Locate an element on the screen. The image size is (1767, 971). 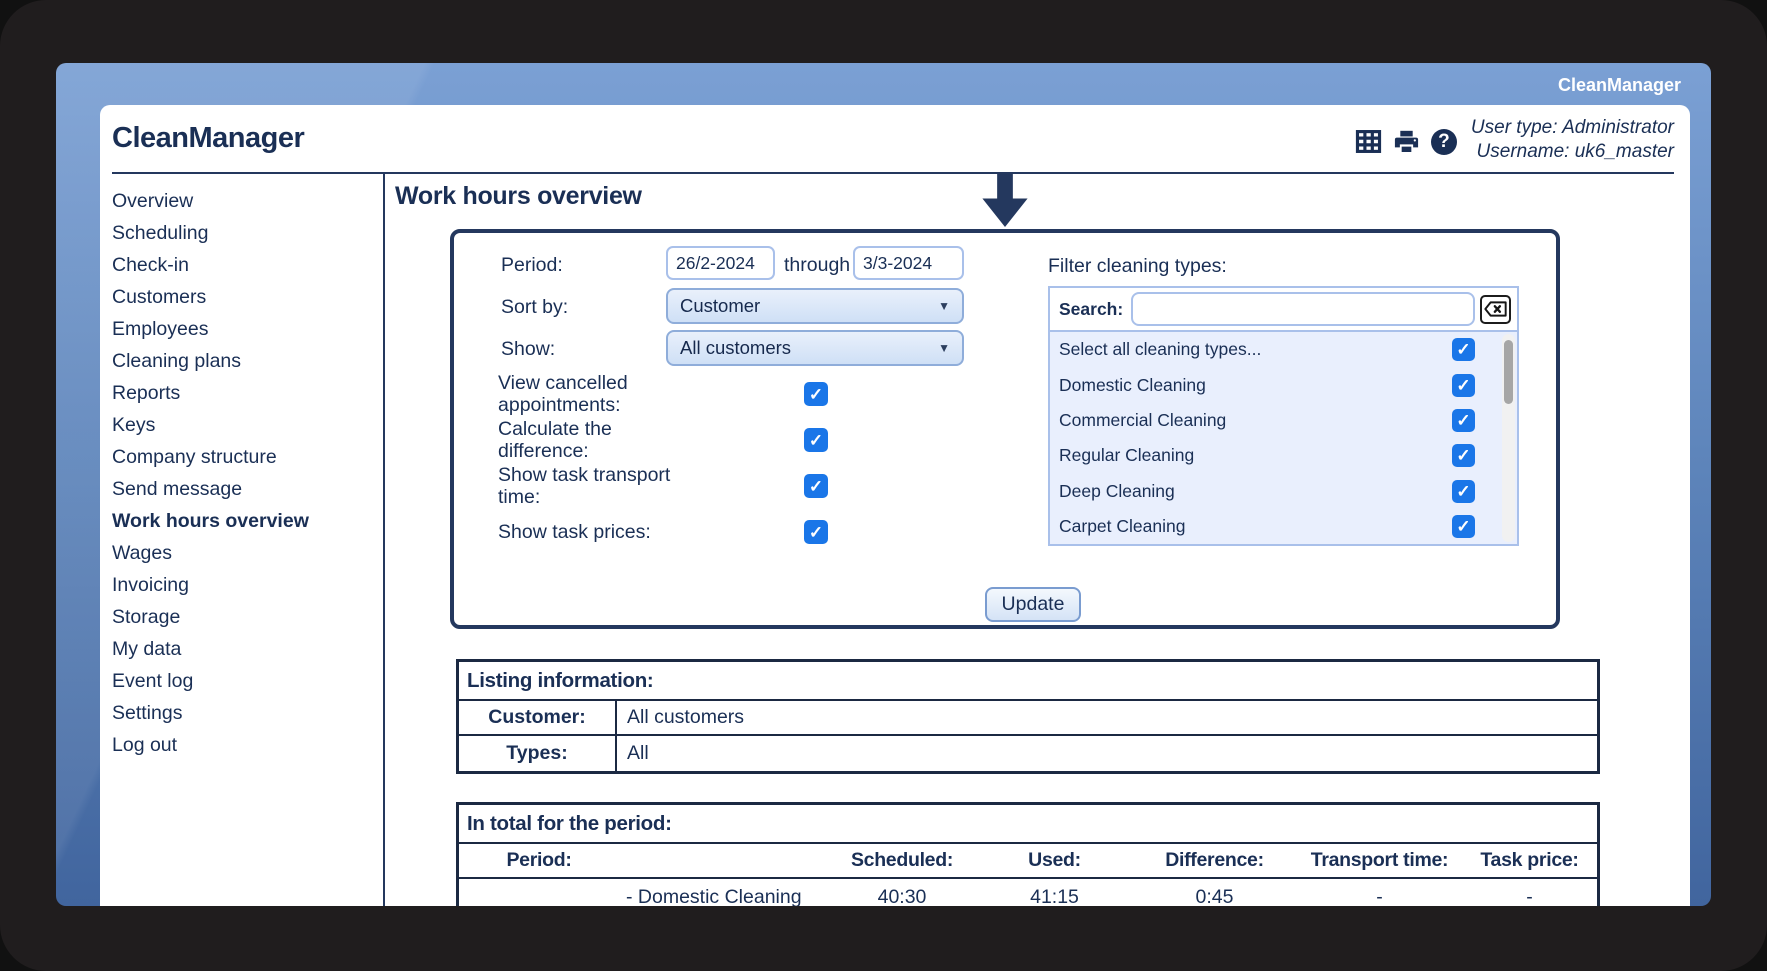
search-row: Search: is located at coordinates (1283, 310).